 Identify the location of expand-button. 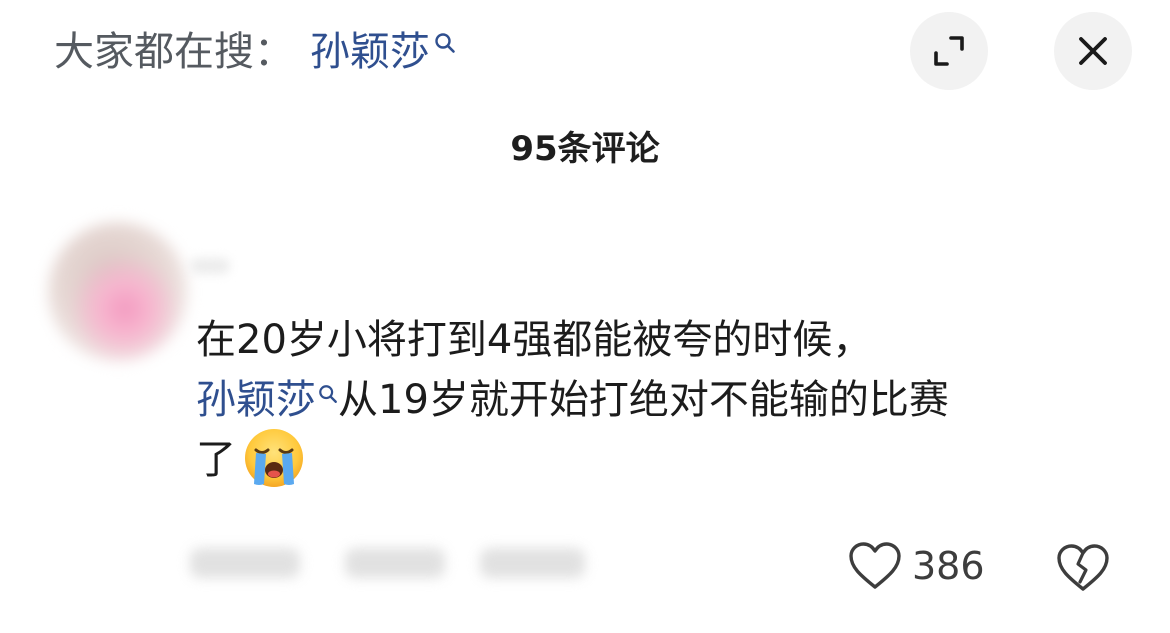
(949, 51).